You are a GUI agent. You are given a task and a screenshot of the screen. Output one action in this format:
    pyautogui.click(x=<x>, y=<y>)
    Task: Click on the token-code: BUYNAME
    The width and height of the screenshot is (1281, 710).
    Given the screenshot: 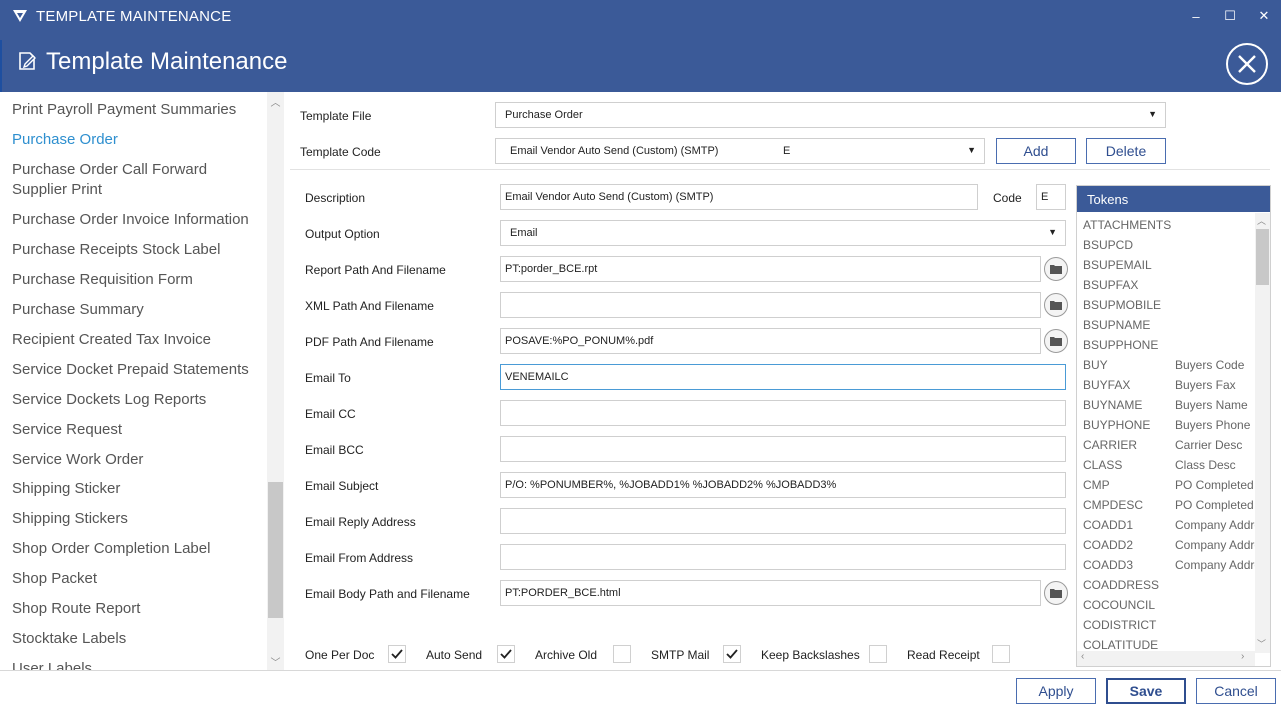 What is the action you would take?
    pyautogui.click(x=1113, y=405)
    